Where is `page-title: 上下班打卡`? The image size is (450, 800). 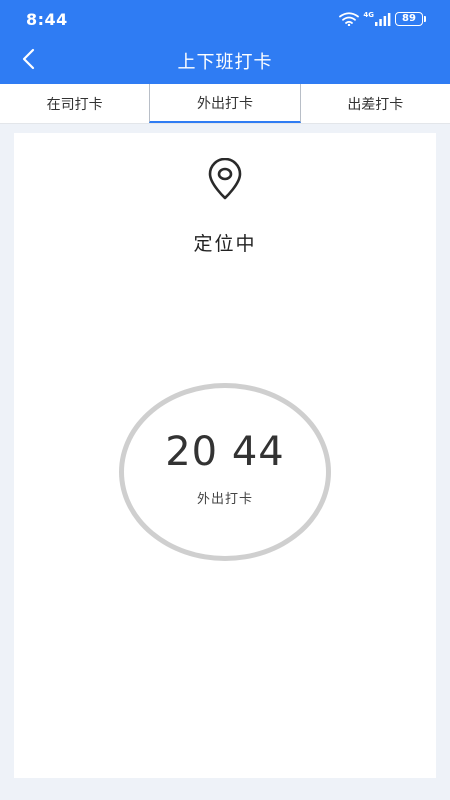
page-title: 上下班打卡 is located at coordinates (225, 62).